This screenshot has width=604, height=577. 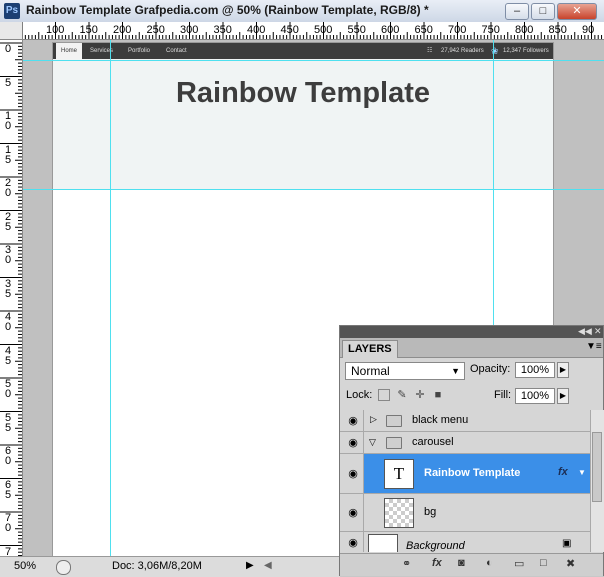 I want to click on layer-effects-fx-icon: fx, so click(x=563, y=472).